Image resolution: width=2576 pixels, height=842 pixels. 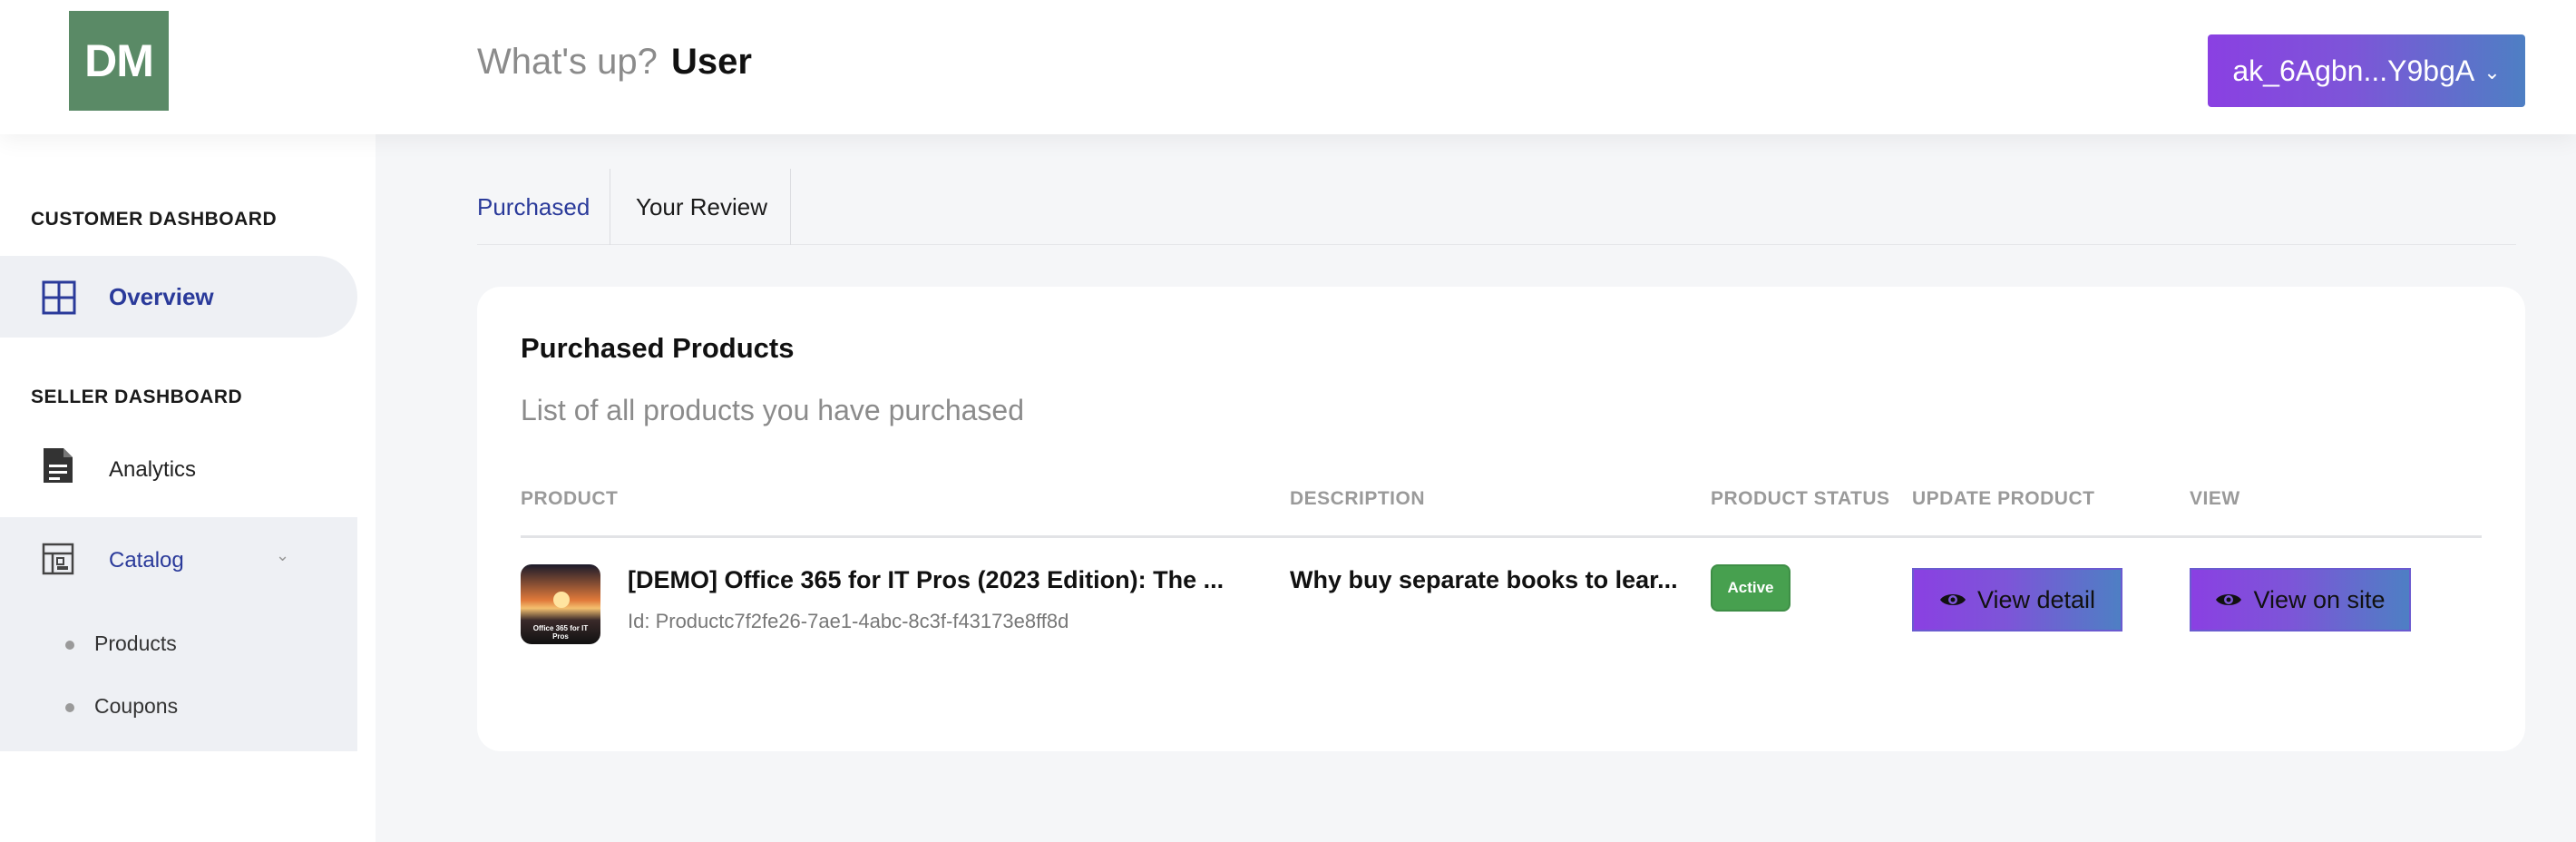 I want to click on table-header-divider, so click(x=1501, y=536).